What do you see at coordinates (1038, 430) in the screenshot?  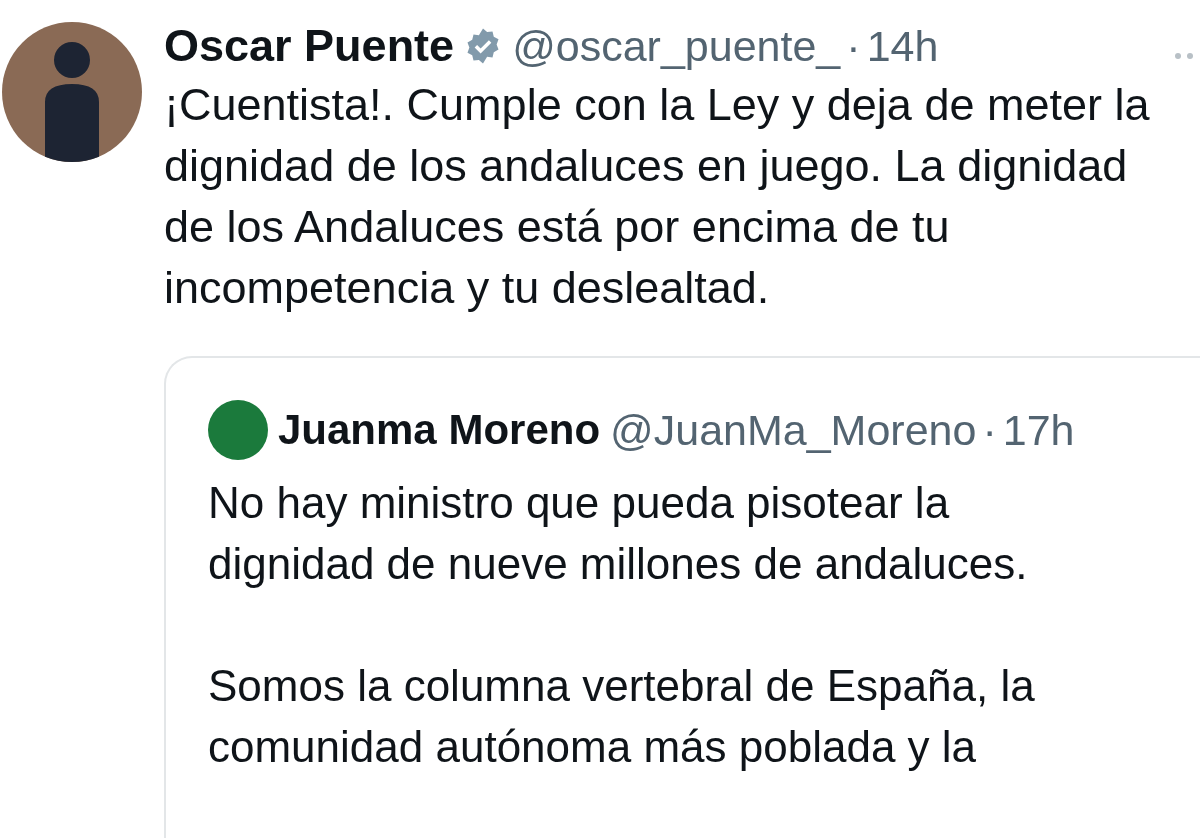 I see `post-time: 17h` at bounding box center [1038, 430].